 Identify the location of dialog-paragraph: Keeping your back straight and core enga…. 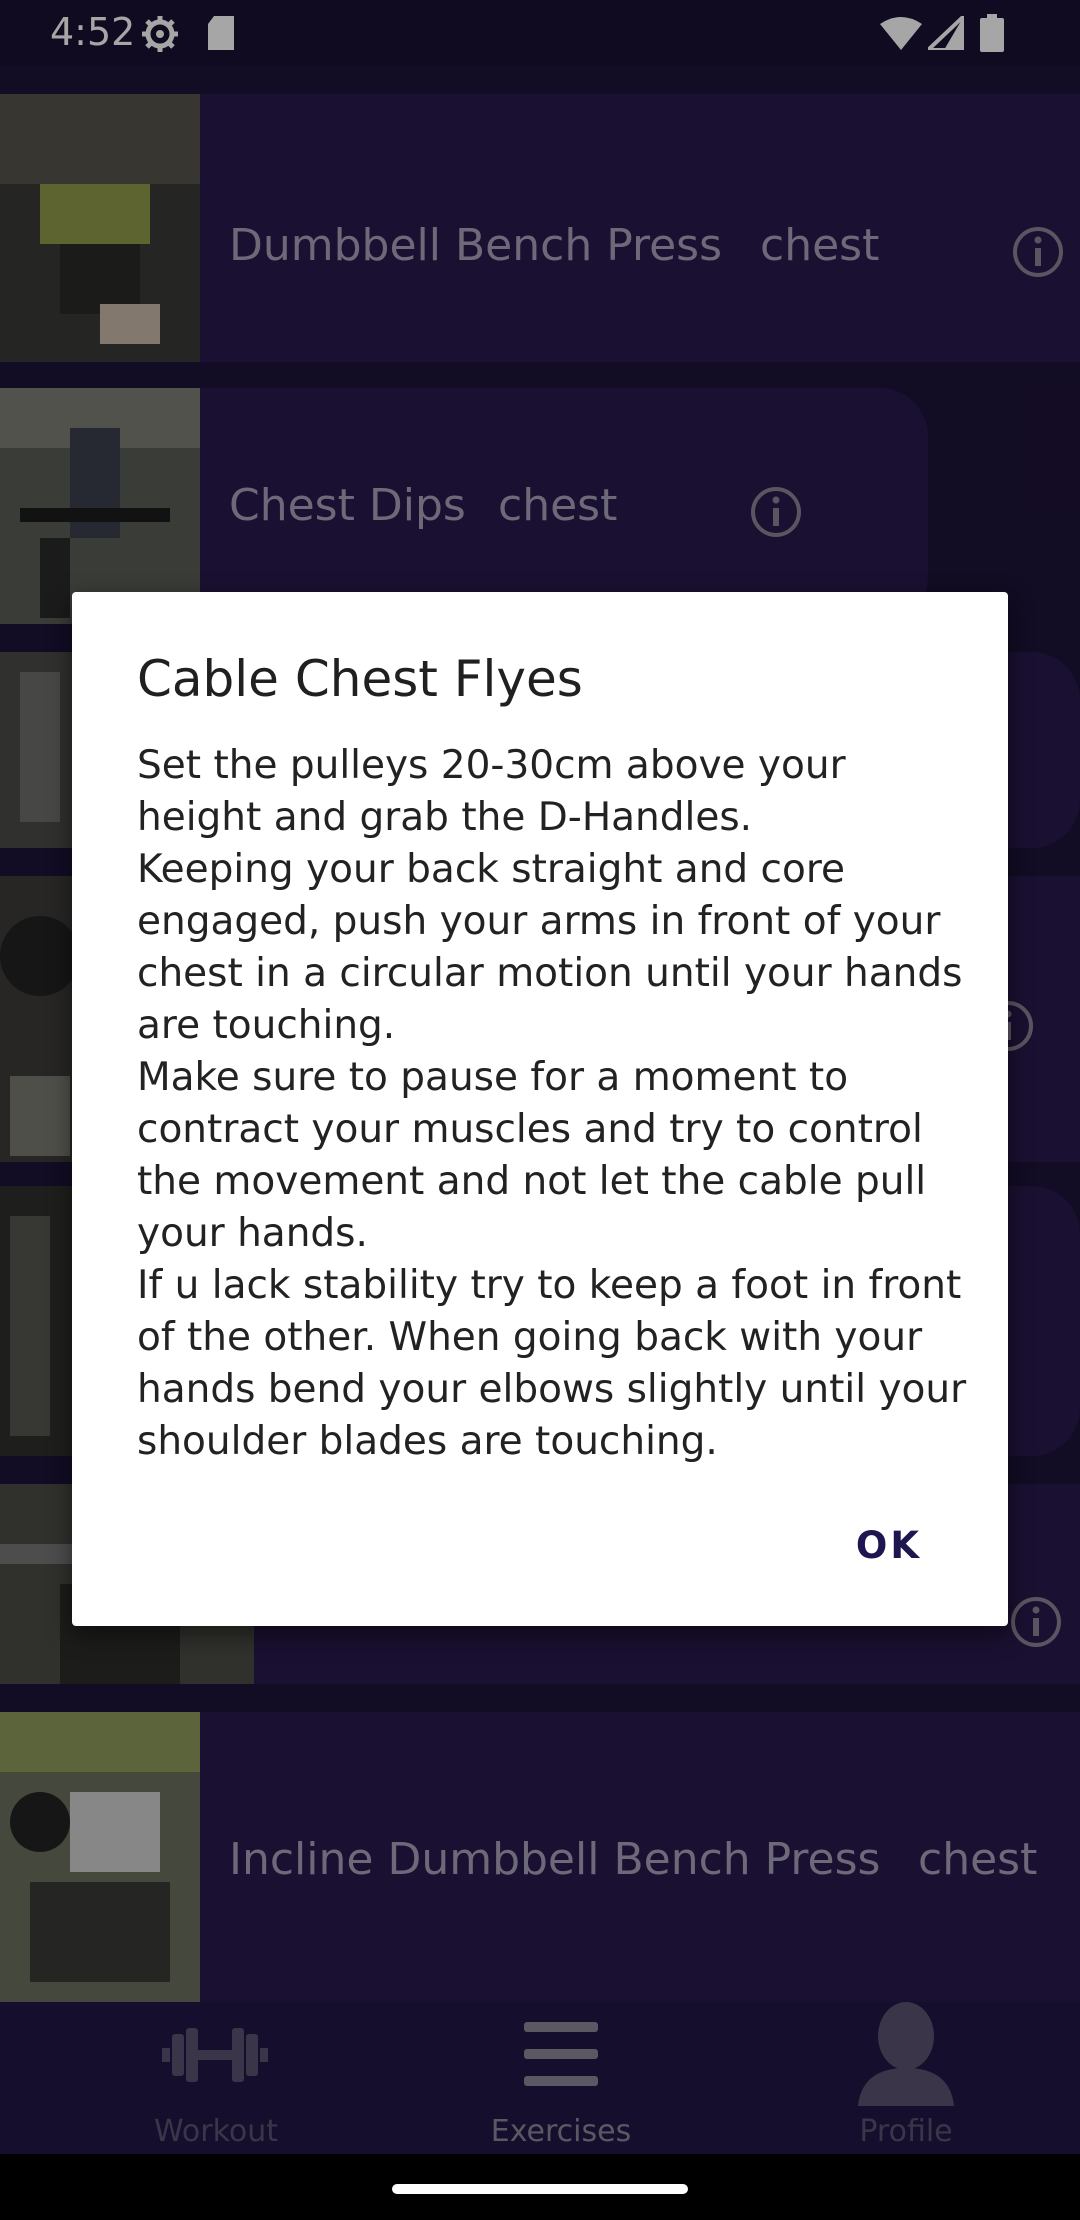
(550, 947).